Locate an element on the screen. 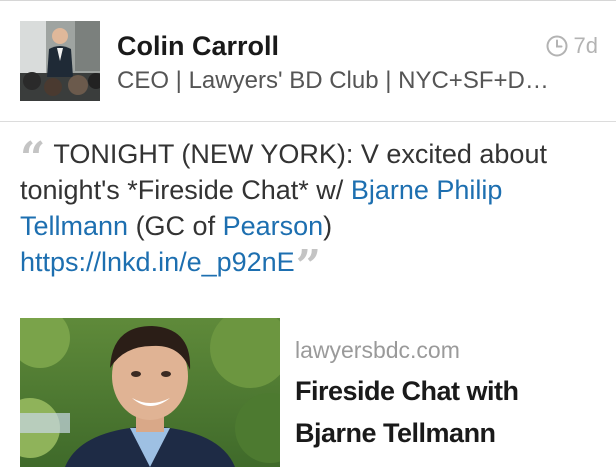  post-text-after-company: ) is located at coordinates (328, 226).